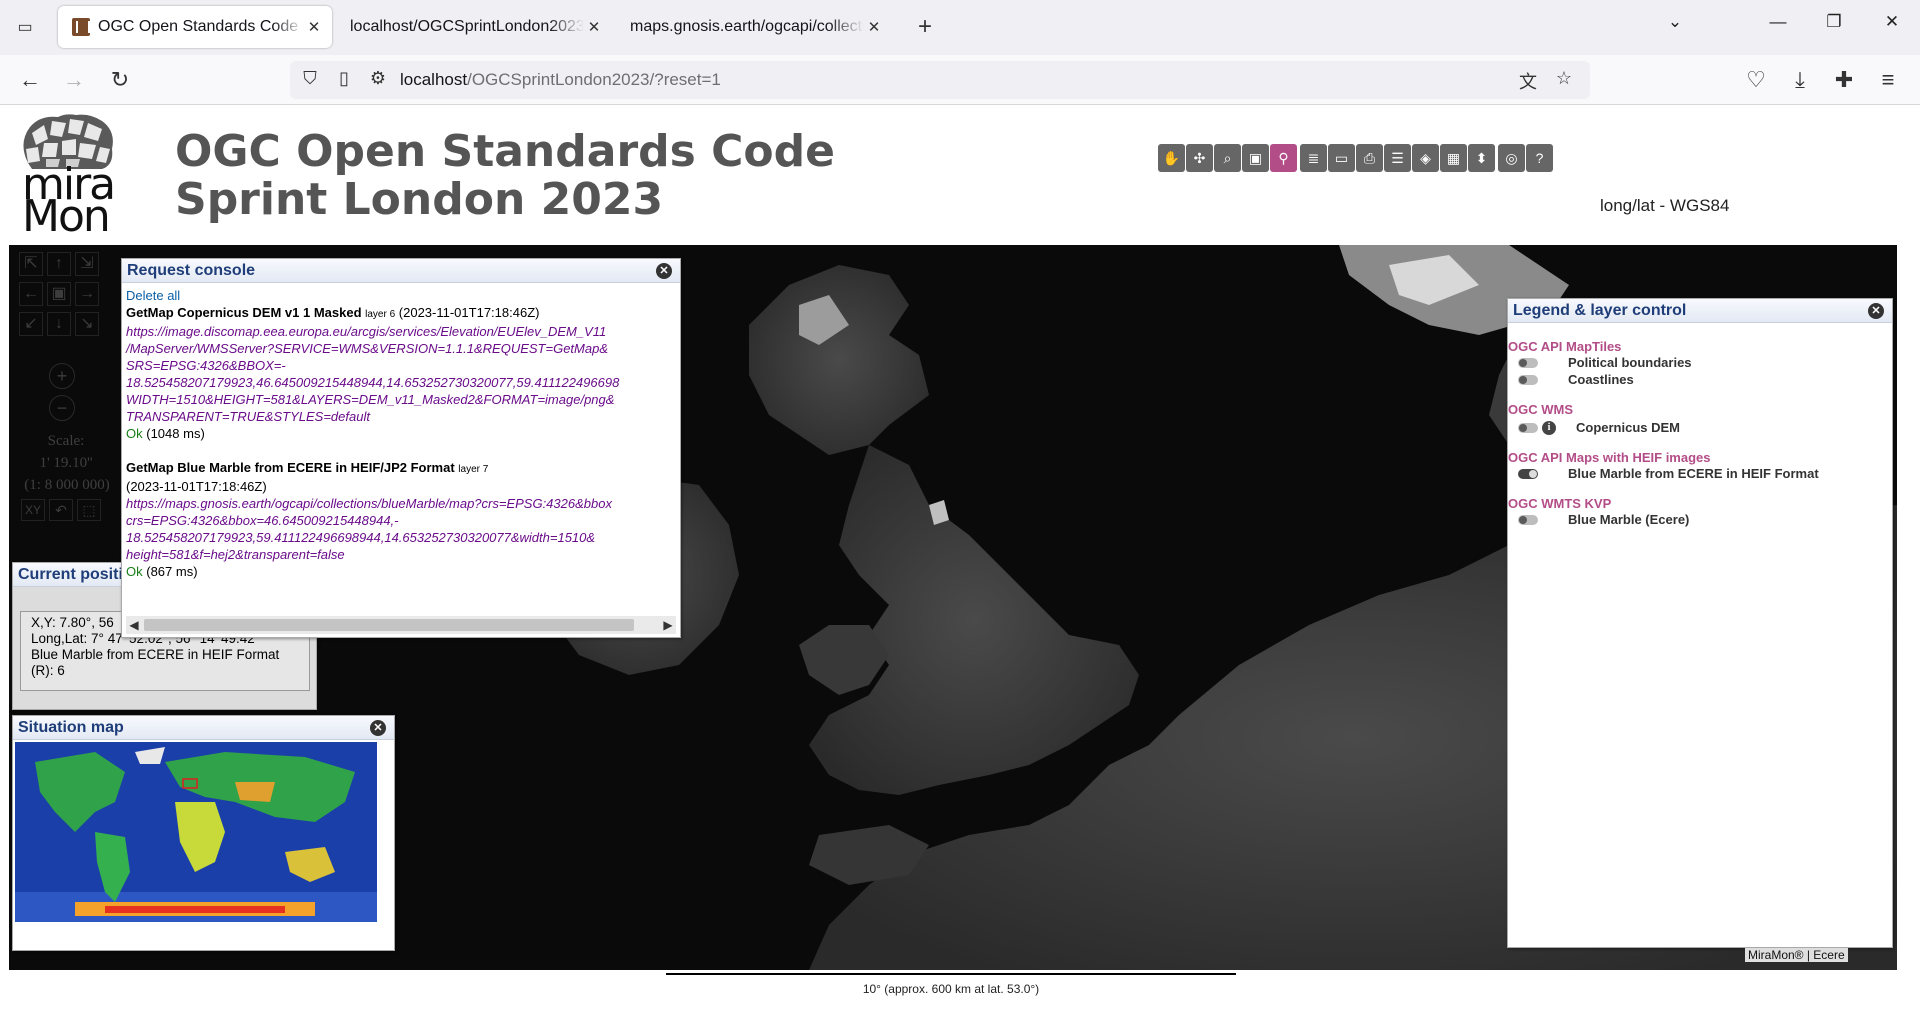 Image resolution: width=1920 pixels, height=1030 pixels. Describe the element at coordinates (87, 324) in the screenshot. I see `pan-southeast-icon: ↘` at that location.